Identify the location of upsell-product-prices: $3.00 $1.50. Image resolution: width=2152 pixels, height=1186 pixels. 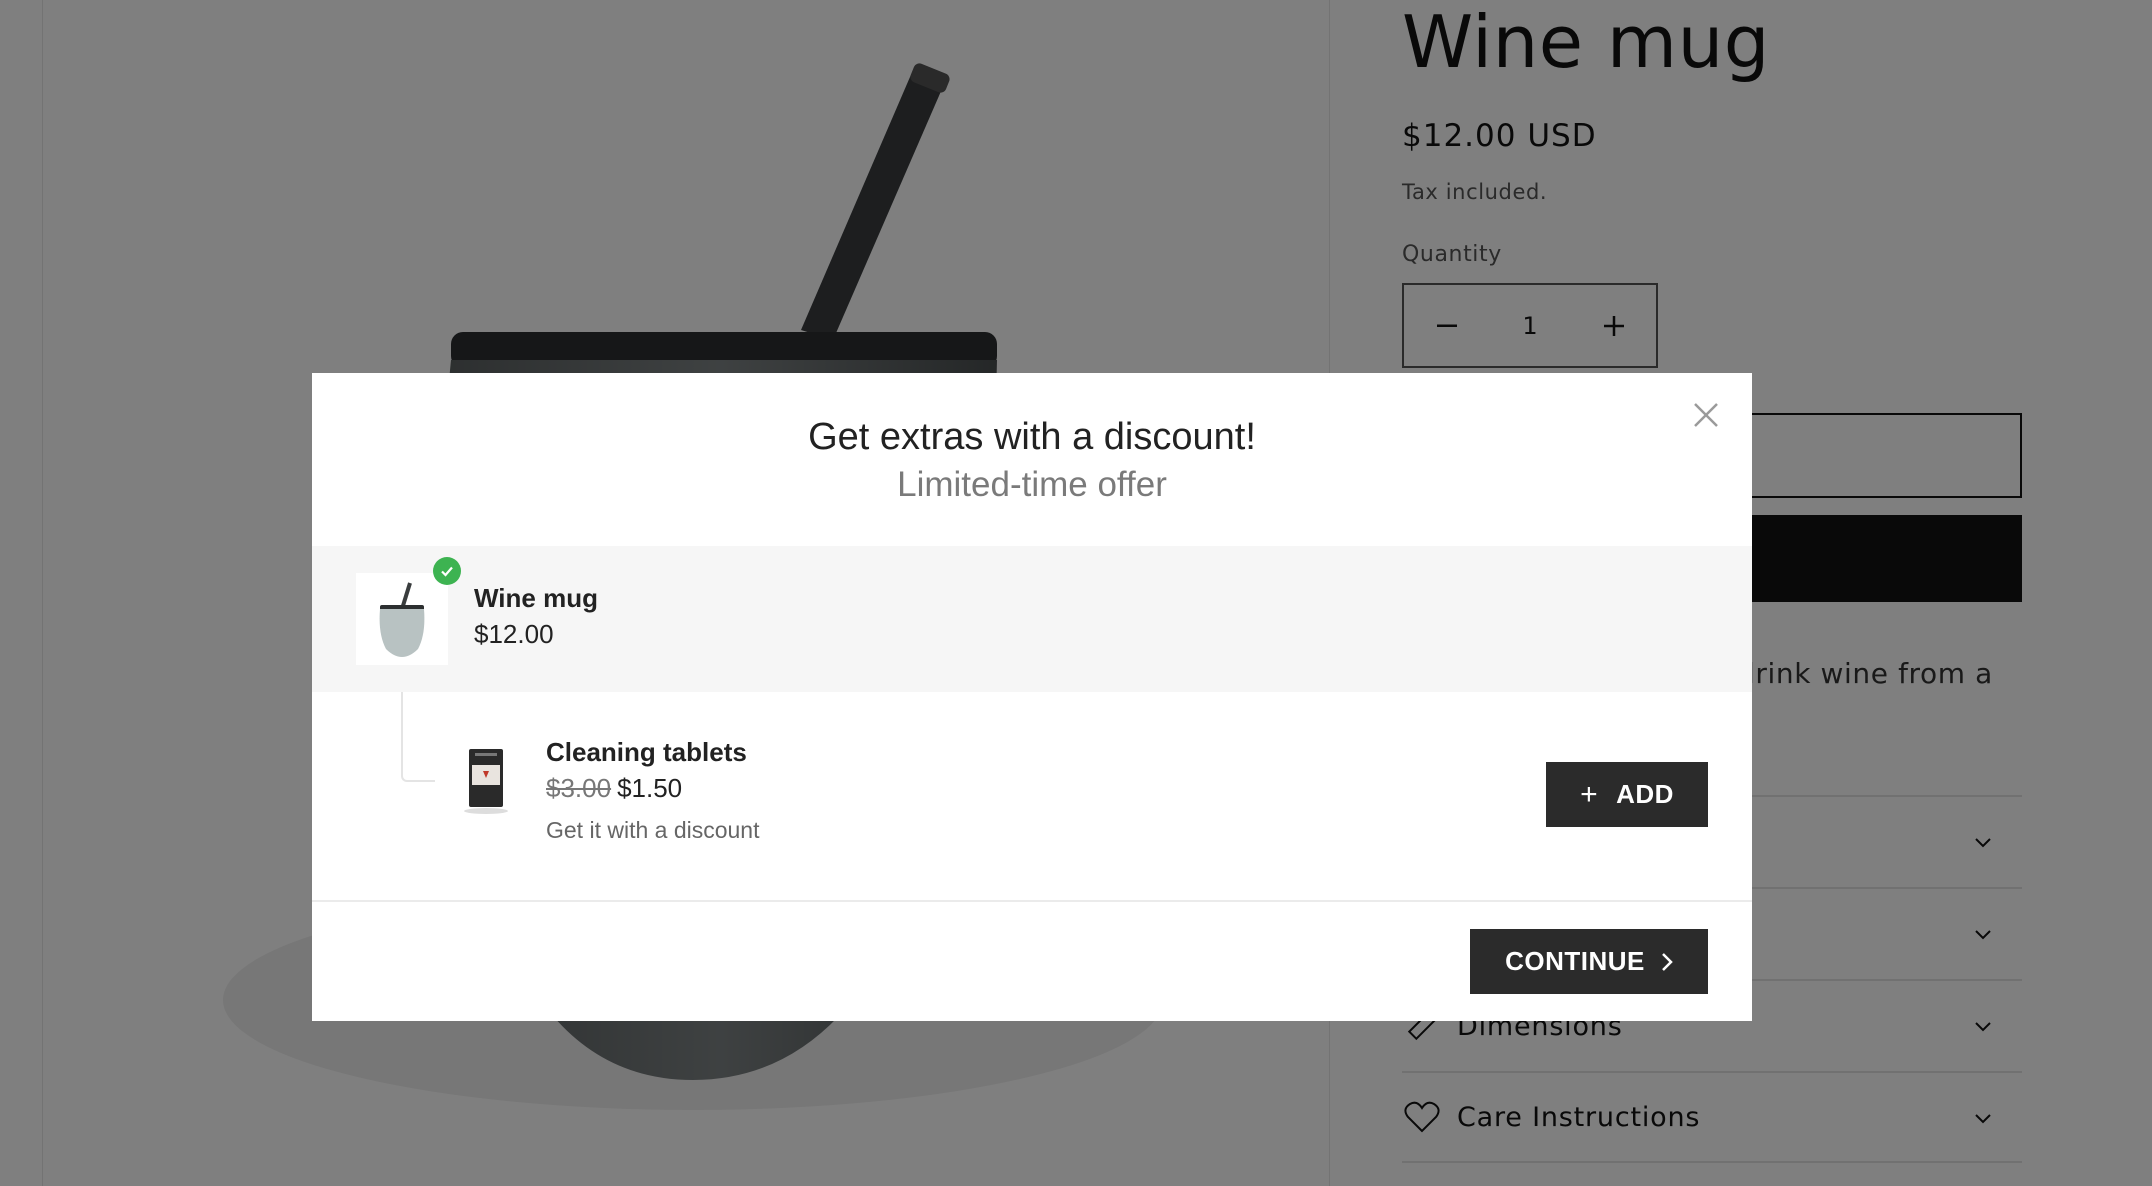
(614, 788).